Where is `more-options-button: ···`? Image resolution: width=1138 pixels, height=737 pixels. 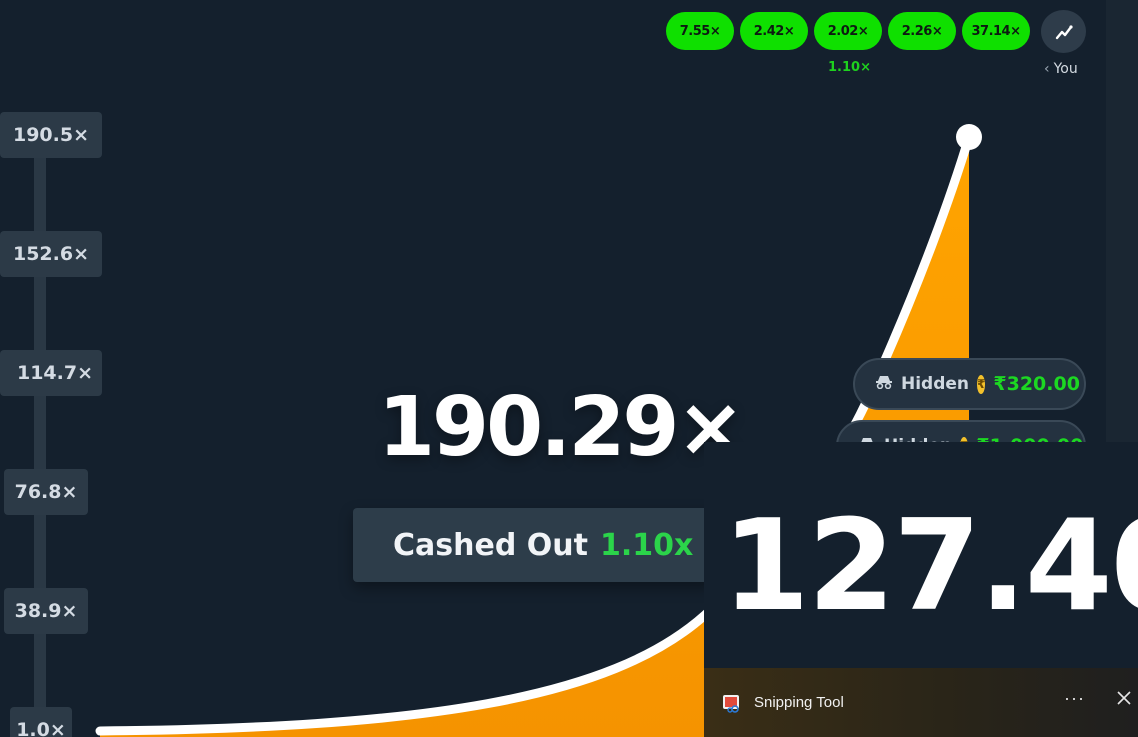 more-options-button: ··· is located at coordinates (1074, 698).